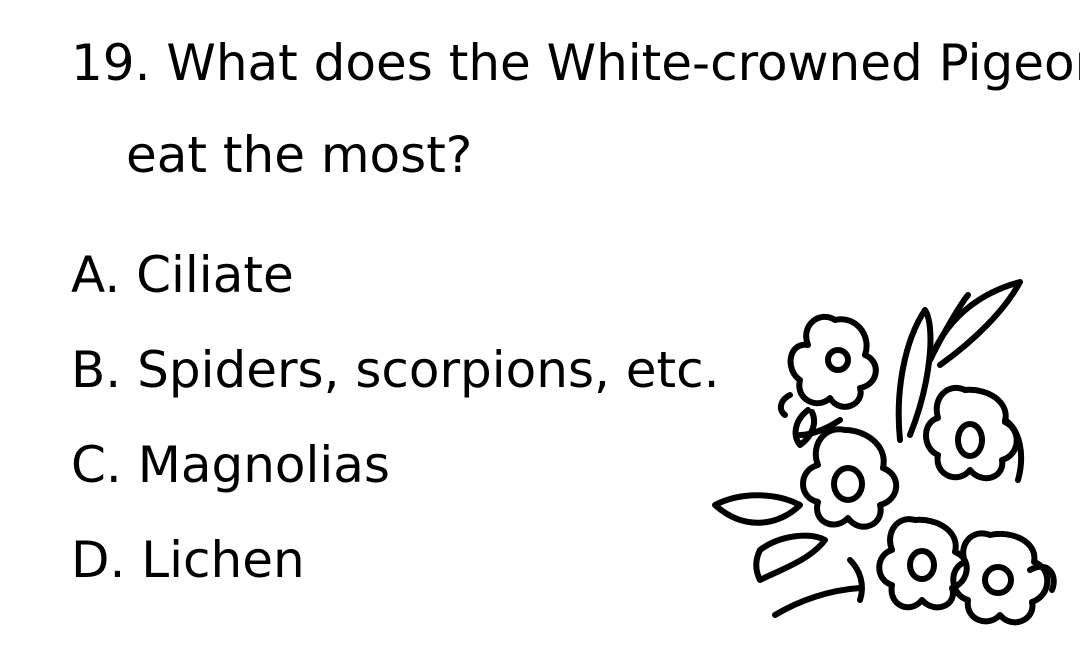 The width and height of the screenshot is (1080, 663). What do you see at coordinates (575, 63) in the screenshot?
I see `question-line-1: 19. What does the White-crowned Pigeon` at bounding box center [575, 63].